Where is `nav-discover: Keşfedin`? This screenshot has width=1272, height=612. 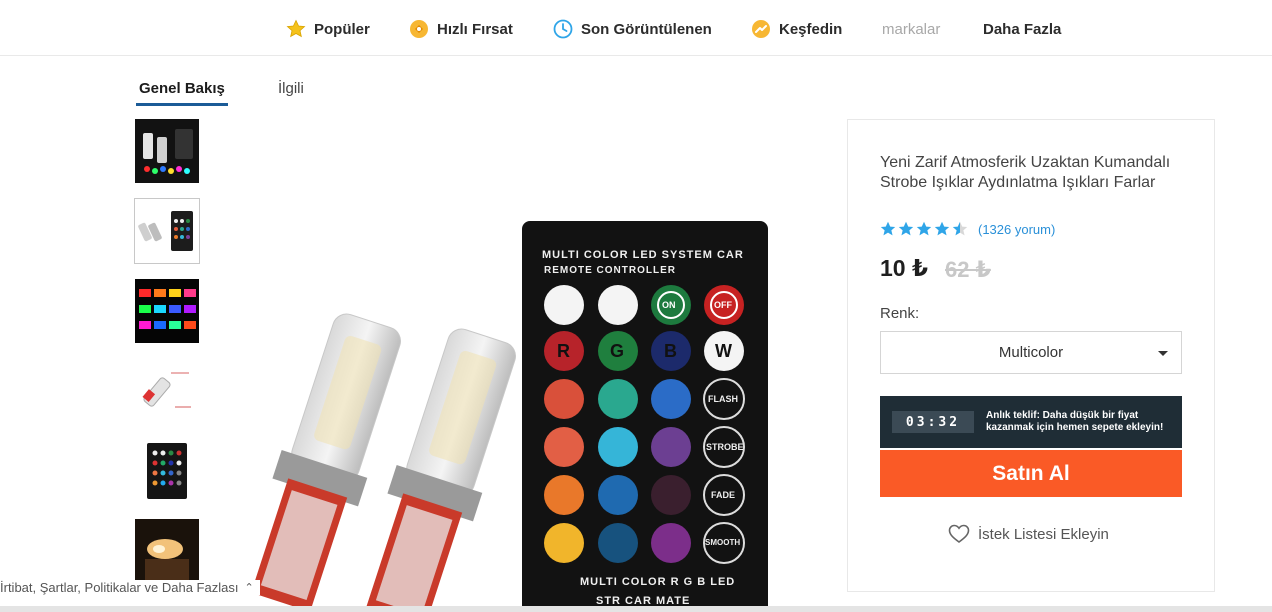 nav-discover: Keşfedin is located at coordinates (796, 29).